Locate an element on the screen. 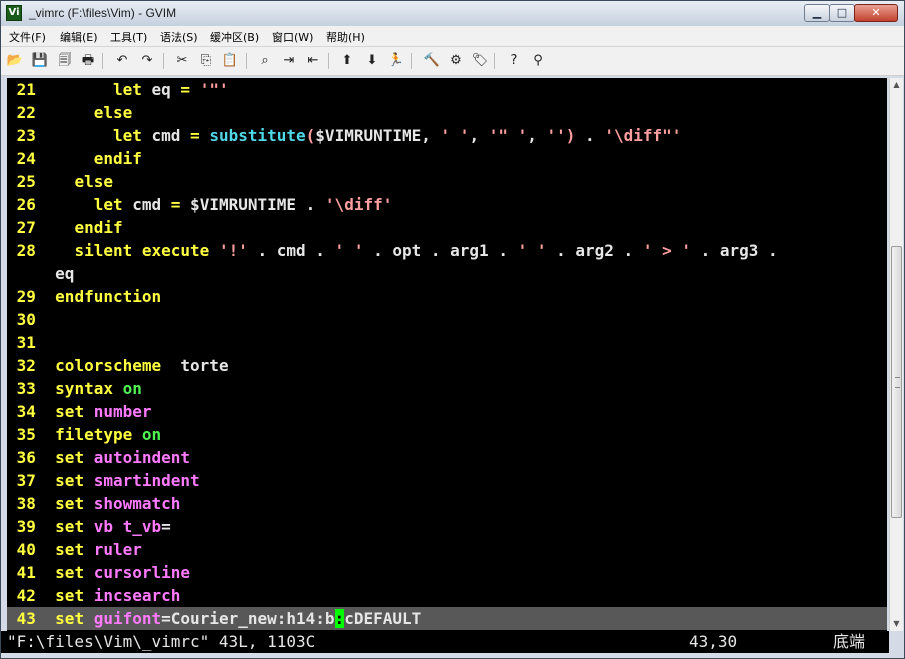 The width and height of the screenshot is (905, 659). text-cursor: : is located at coordinates (339, 618).